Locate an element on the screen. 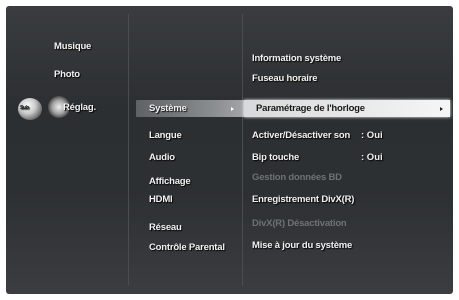 The image size is (459, 300). category-audio: Audio is located at coordinates (162, 157).